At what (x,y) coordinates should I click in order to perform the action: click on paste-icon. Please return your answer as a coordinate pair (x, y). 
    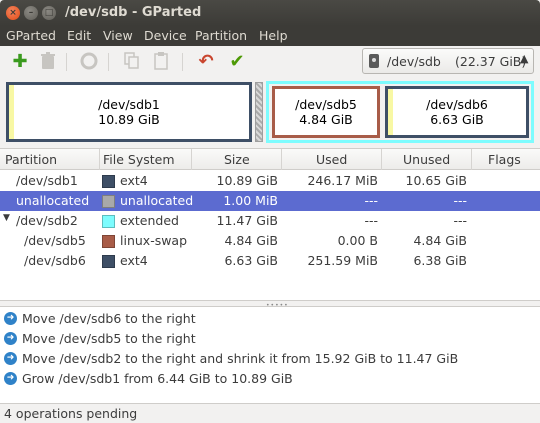
    Looking at the image, I should click on (161, 62).